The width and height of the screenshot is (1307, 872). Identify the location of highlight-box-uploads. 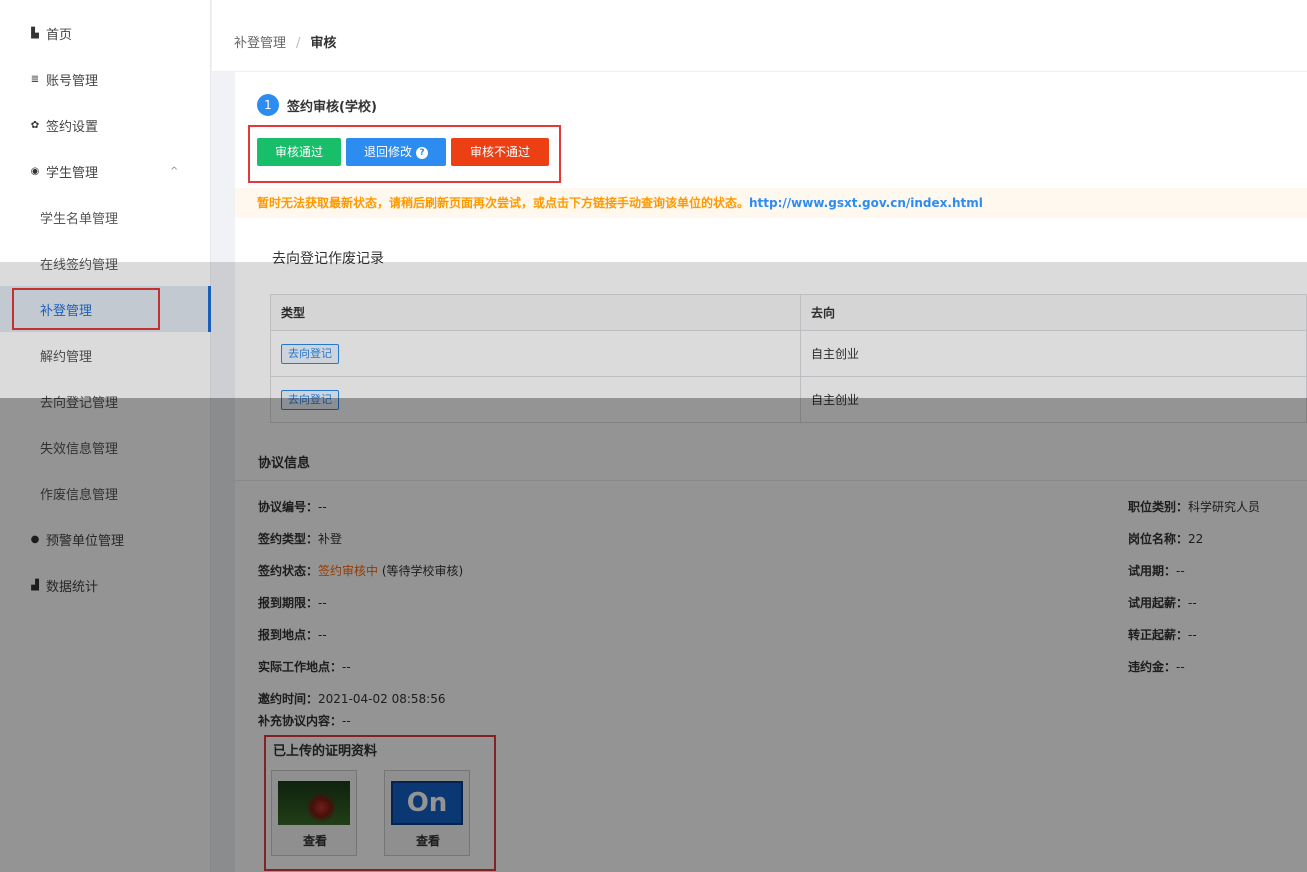
(380, 803).